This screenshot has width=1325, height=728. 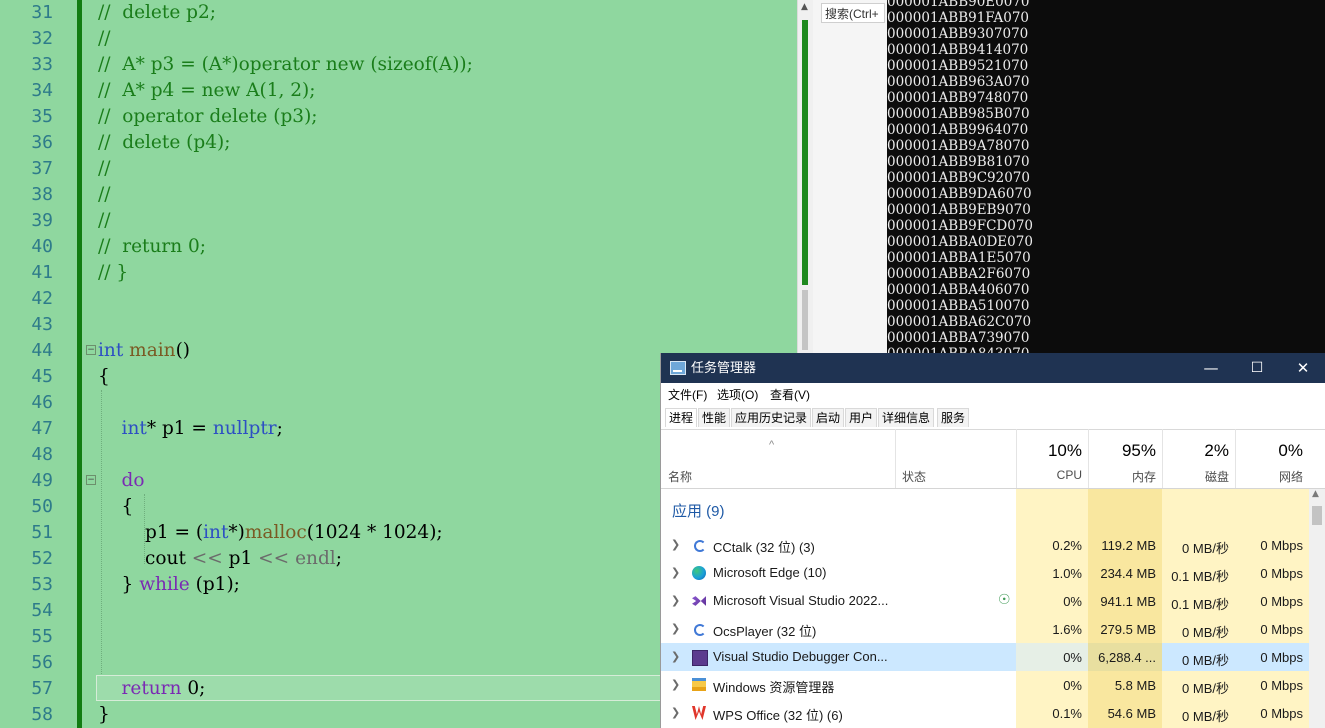 What do you see at coordinates (853, 13) in the screenshot?
I see `search-input: 搜索(Ctrl+` at bounding box center [853, 13].